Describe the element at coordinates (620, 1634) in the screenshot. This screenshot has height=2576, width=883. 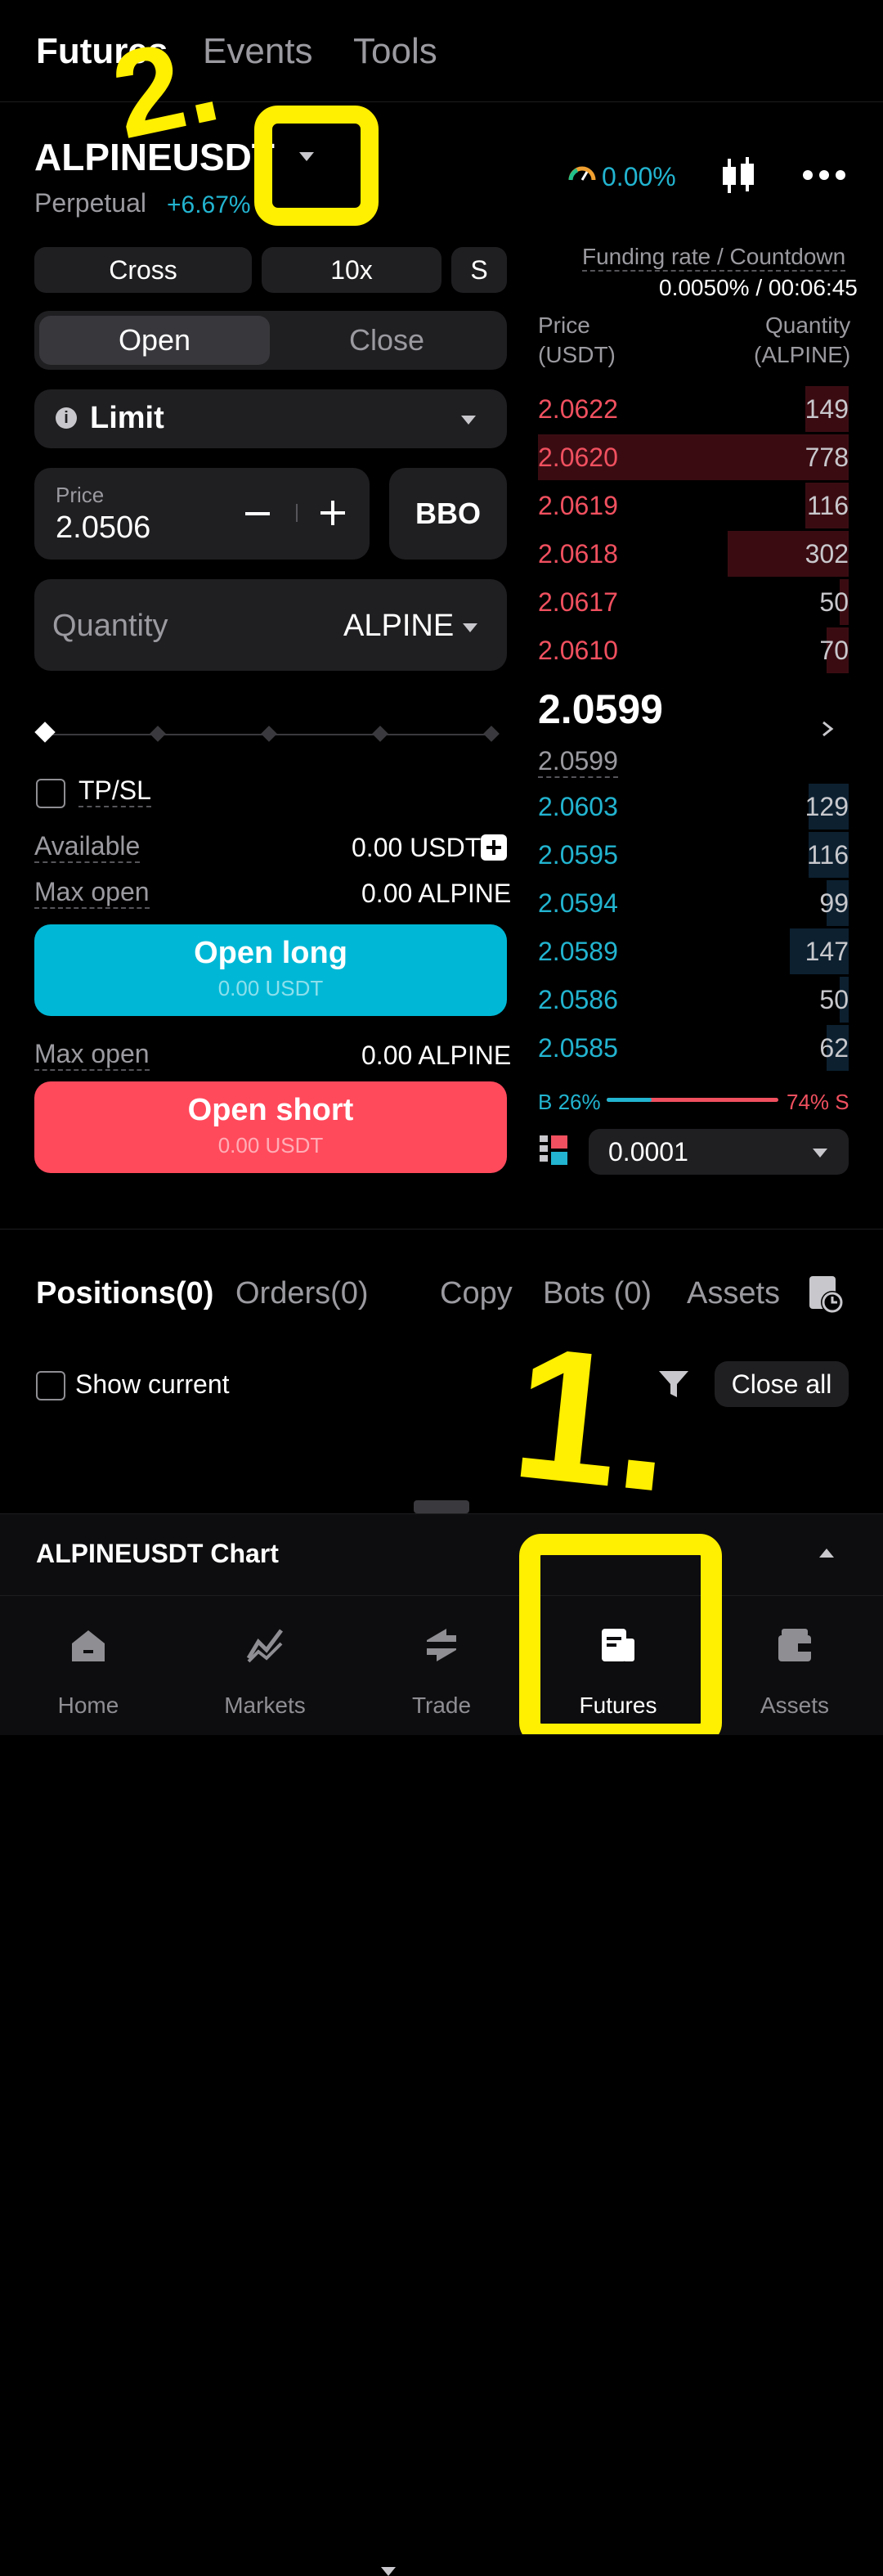
I see `annotation-box-futures-nav` at that location.